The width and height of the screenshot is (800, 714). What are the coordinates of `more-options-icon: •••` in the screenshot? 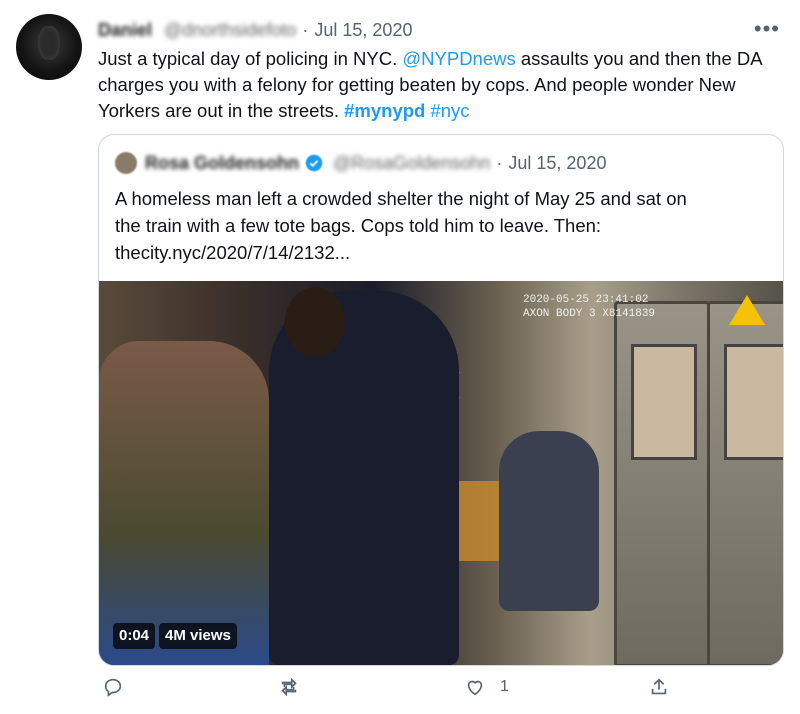 It's located at (767, 29).